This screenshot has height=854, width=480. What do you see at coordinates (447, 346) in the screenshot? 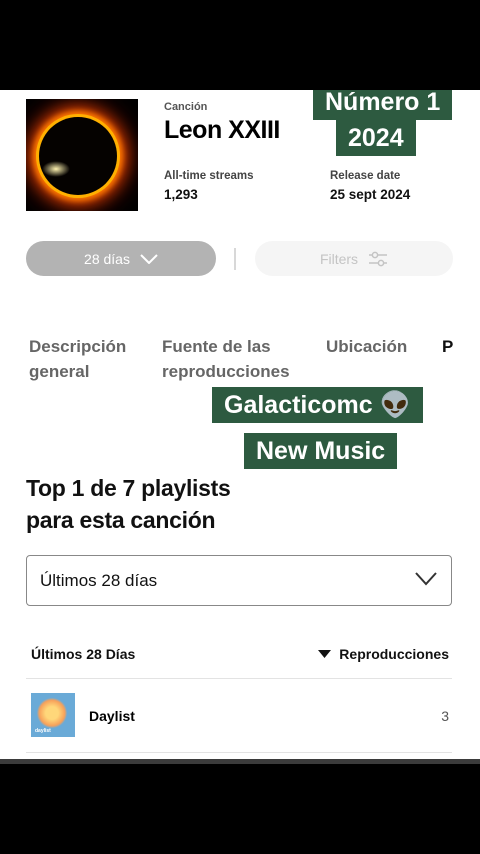
I see `tab-playlists: P` at bounding box center [447, 346].